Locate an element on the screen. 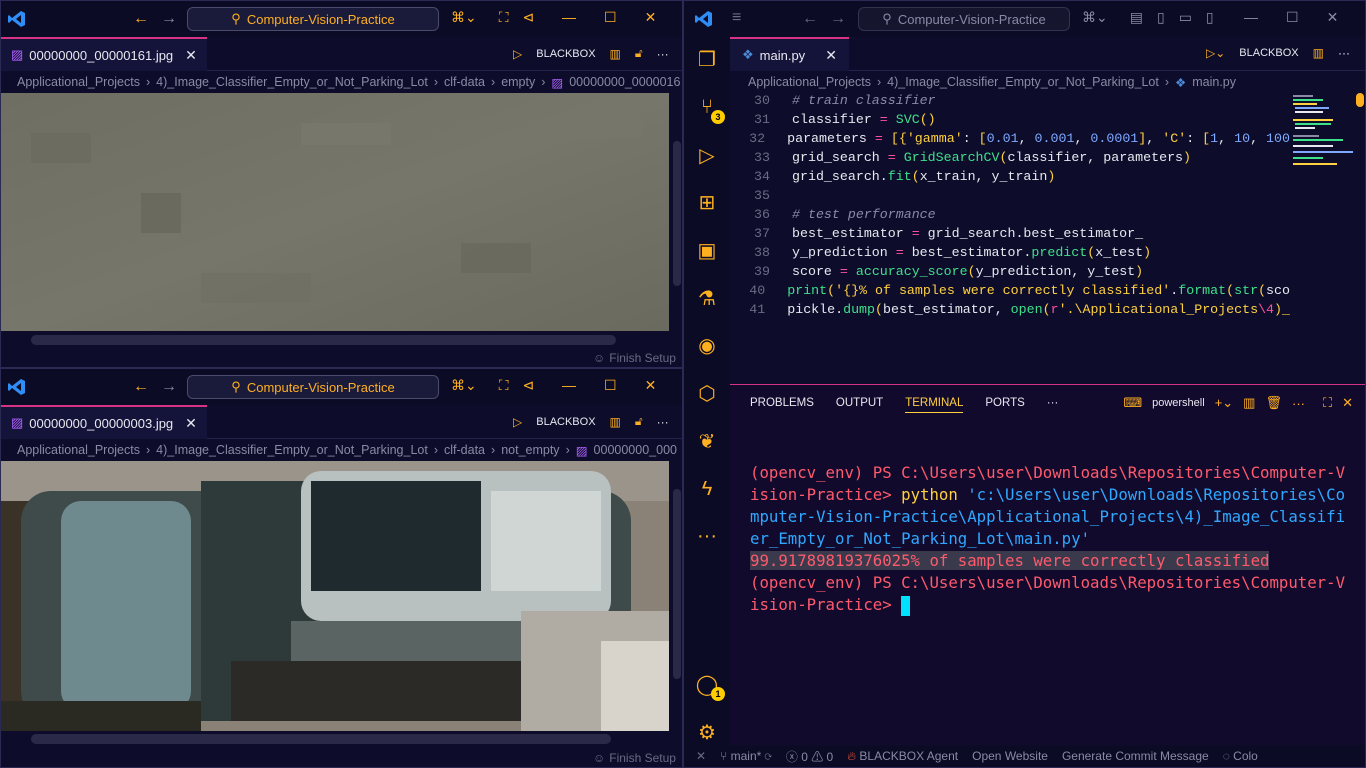  menu-icon: ≡ is located at coordinates (736, 18).